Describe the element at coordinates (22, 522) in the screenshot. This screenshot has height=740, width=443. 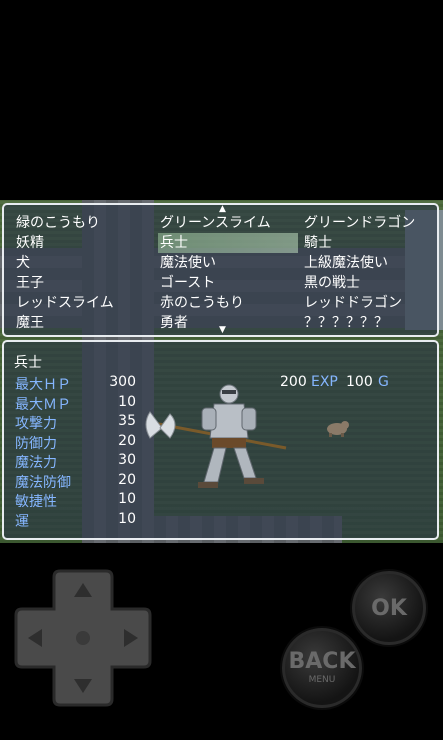
I see `stat-label-luck: 運` at that location.